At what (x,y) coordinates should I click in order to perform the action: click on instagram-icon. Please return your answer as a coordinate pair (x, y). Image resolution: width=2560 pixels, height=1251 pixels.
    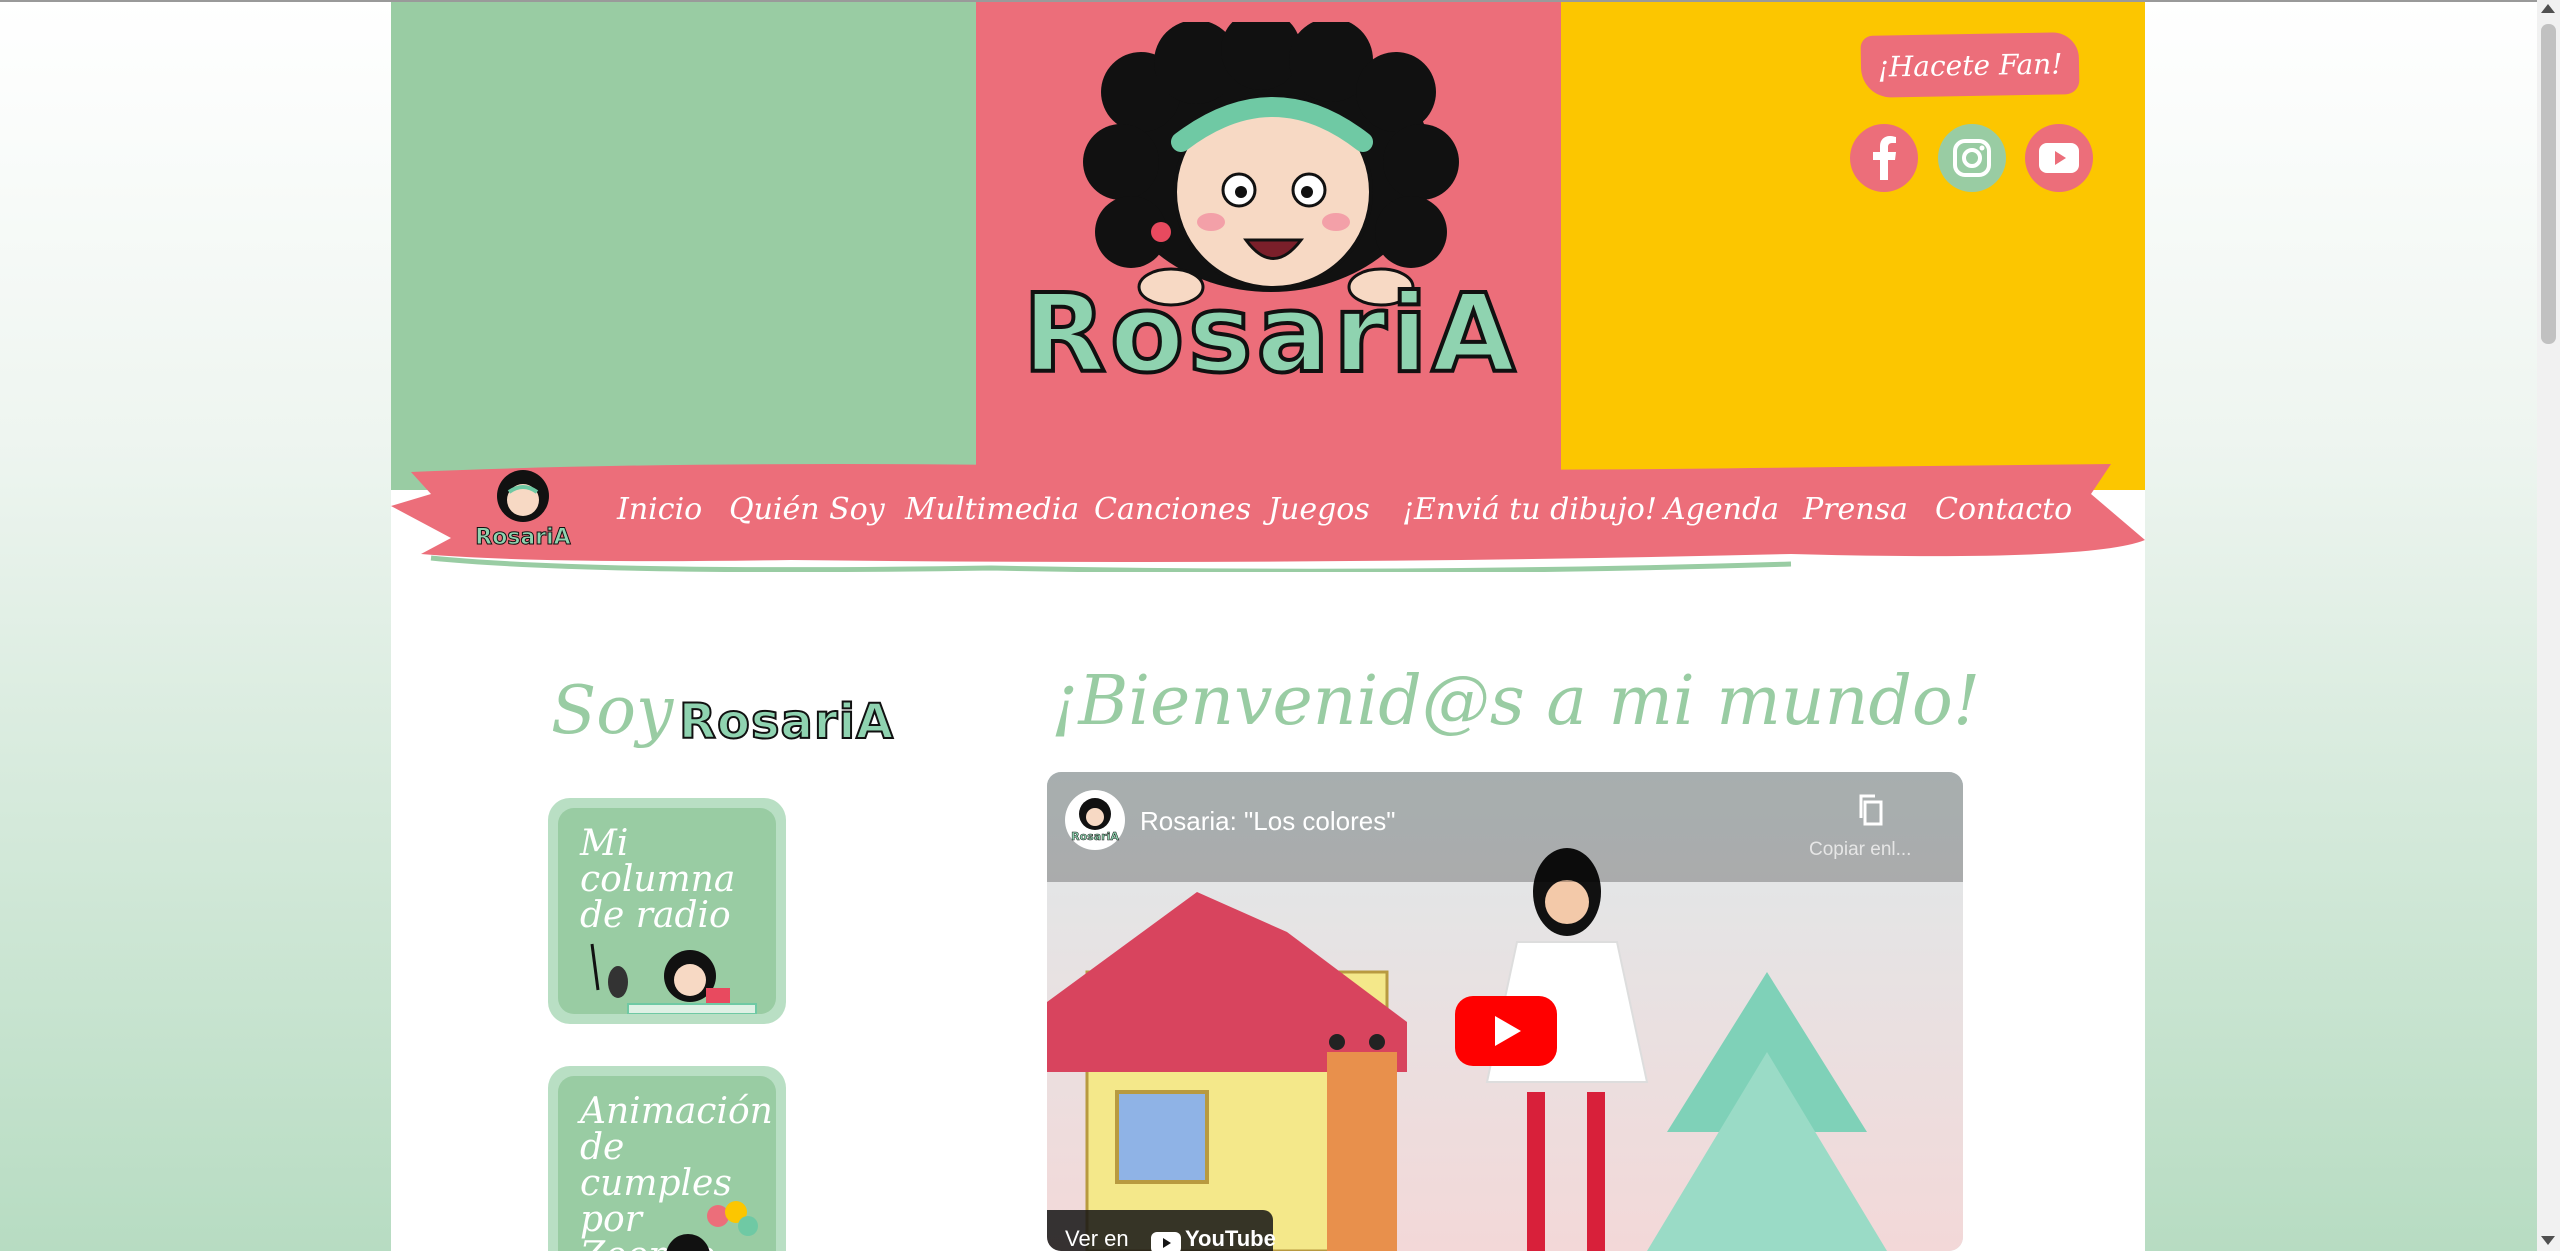
    Looking at the image, I should click on (1972, 158).